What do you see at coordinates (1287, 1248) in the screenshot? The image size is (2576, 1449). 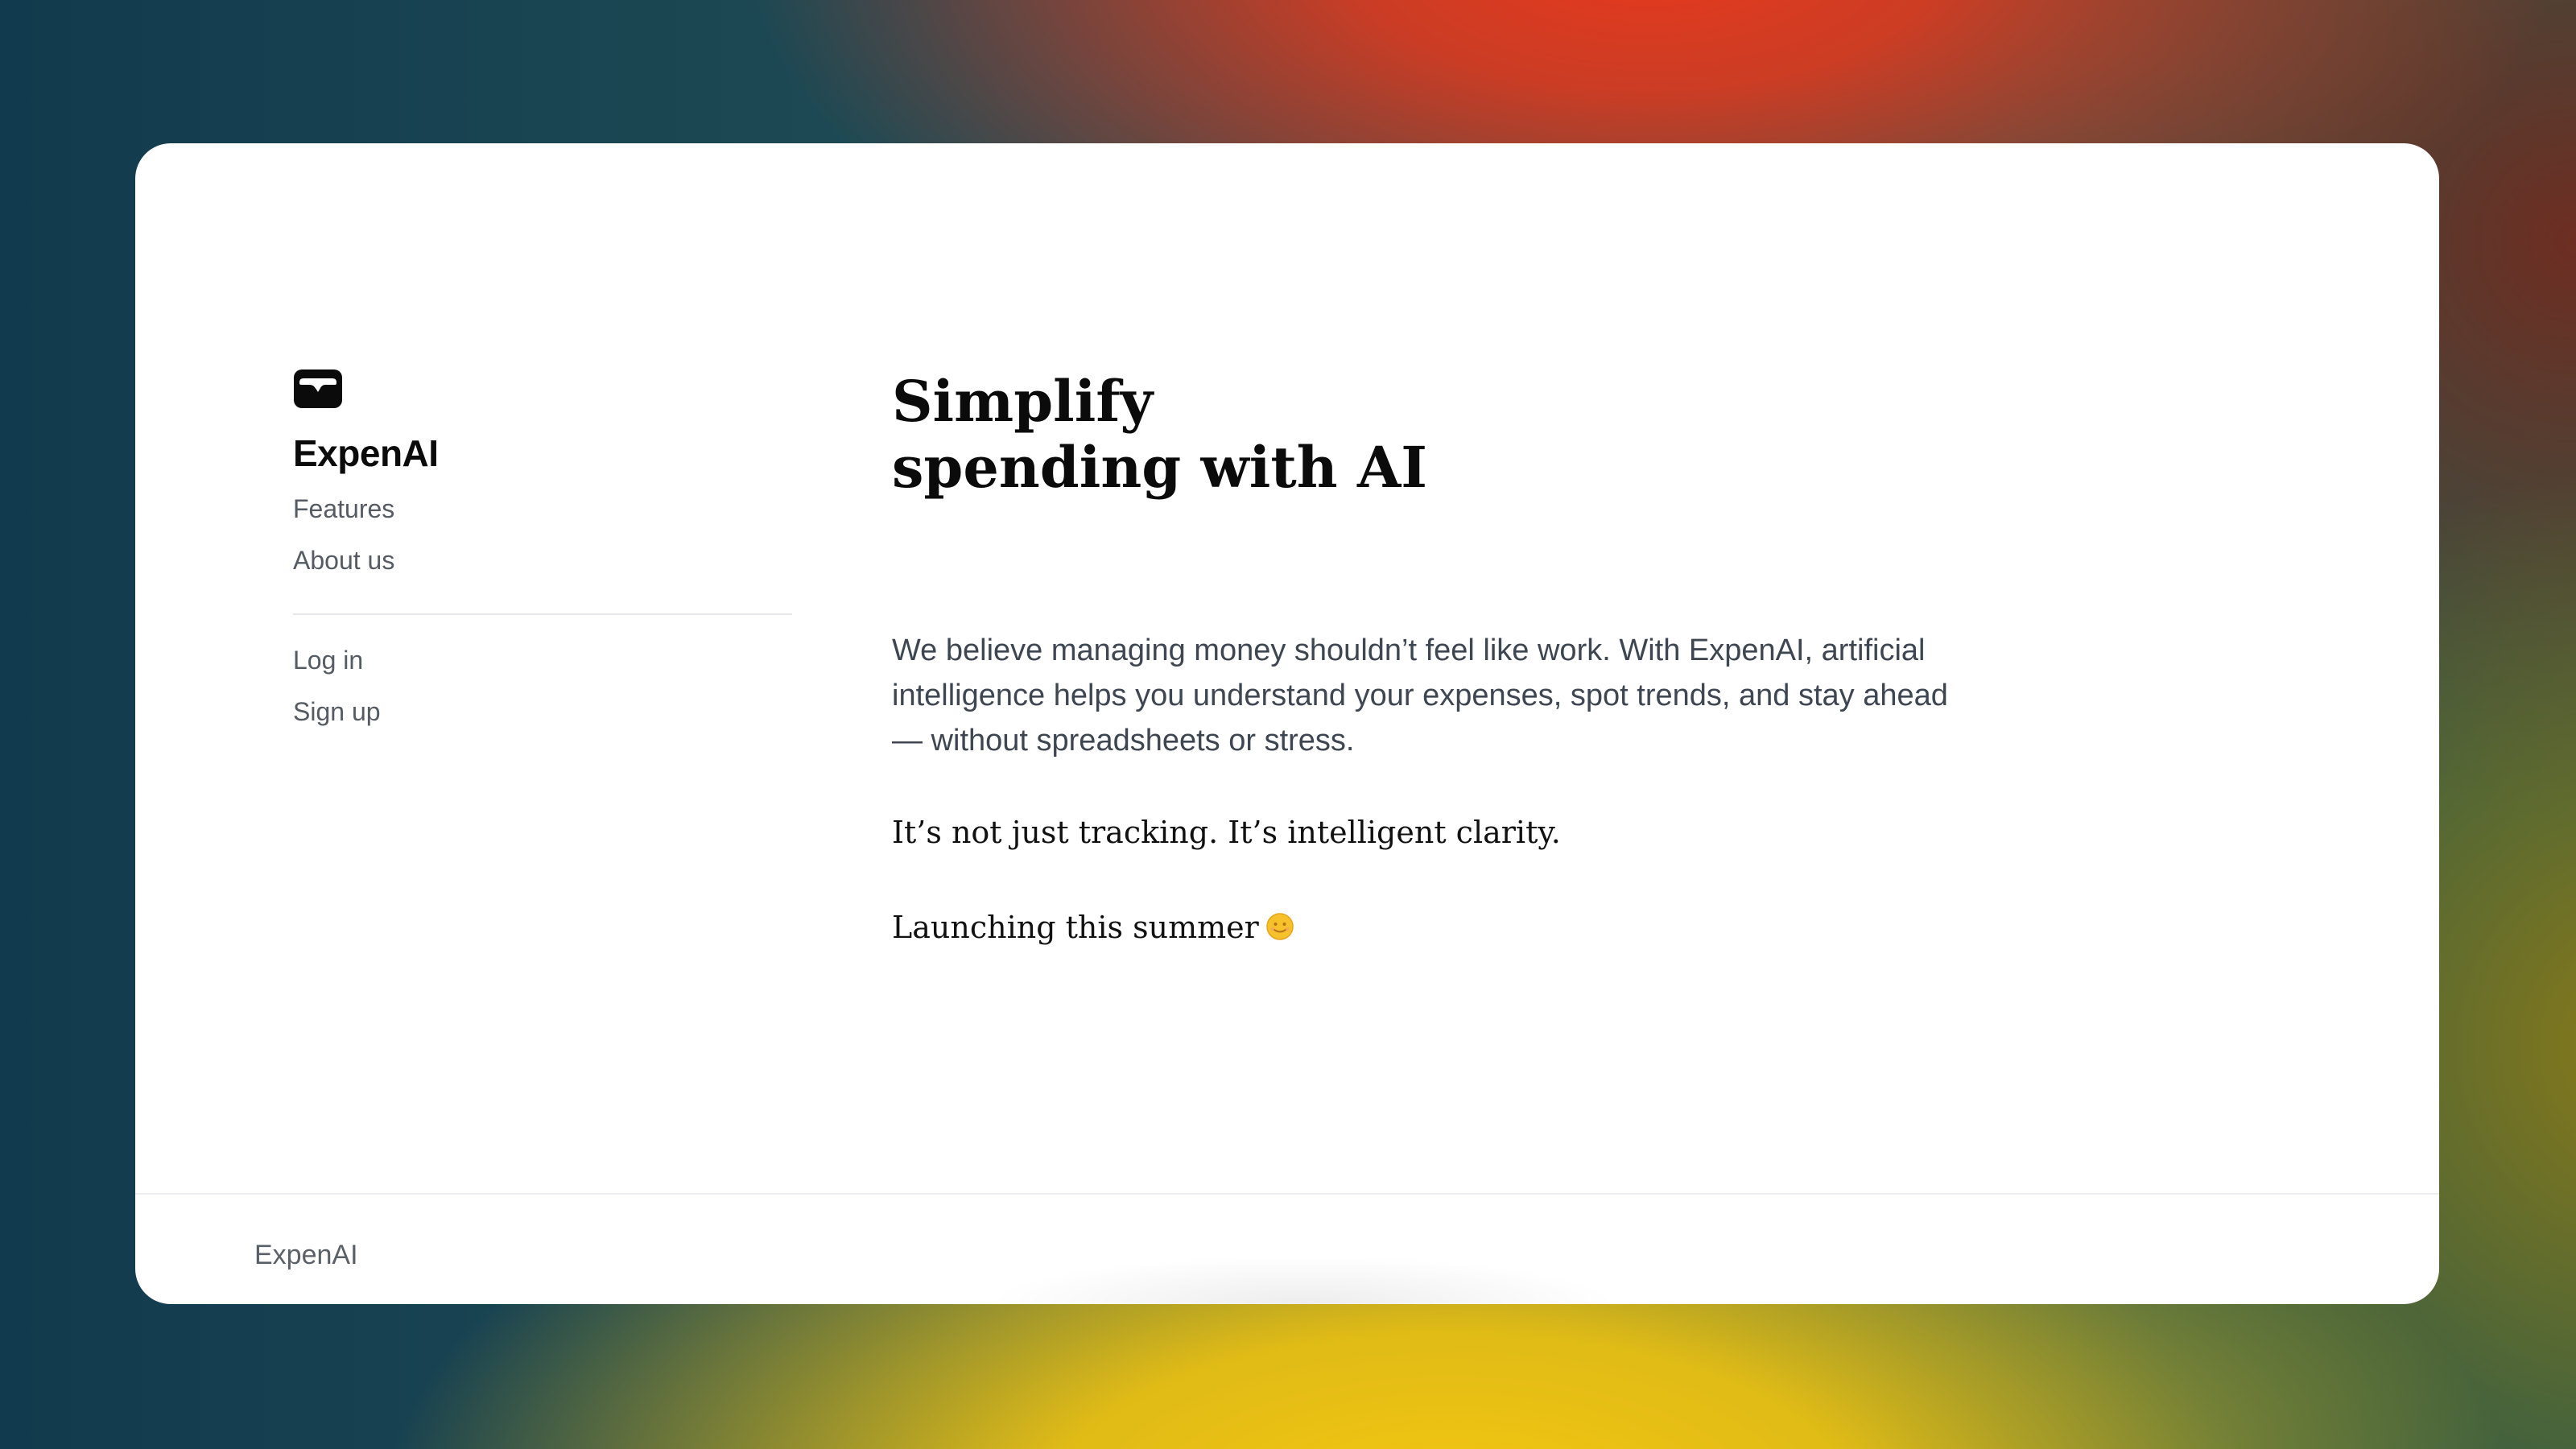 I see `footer: ExpenAI` at bounding box center [1287, 1248].